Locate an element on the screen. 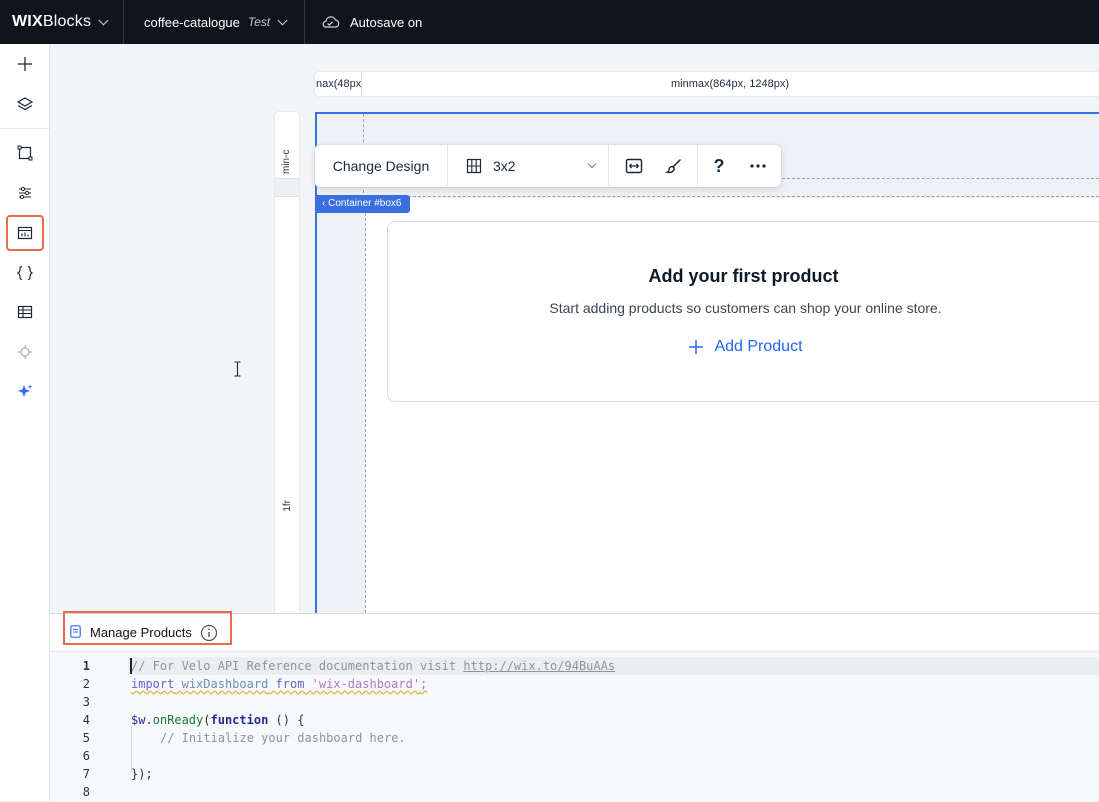 The height and width of the screenshot is (802, 1099). line-number: 4 is located at coordinates (86, 720).